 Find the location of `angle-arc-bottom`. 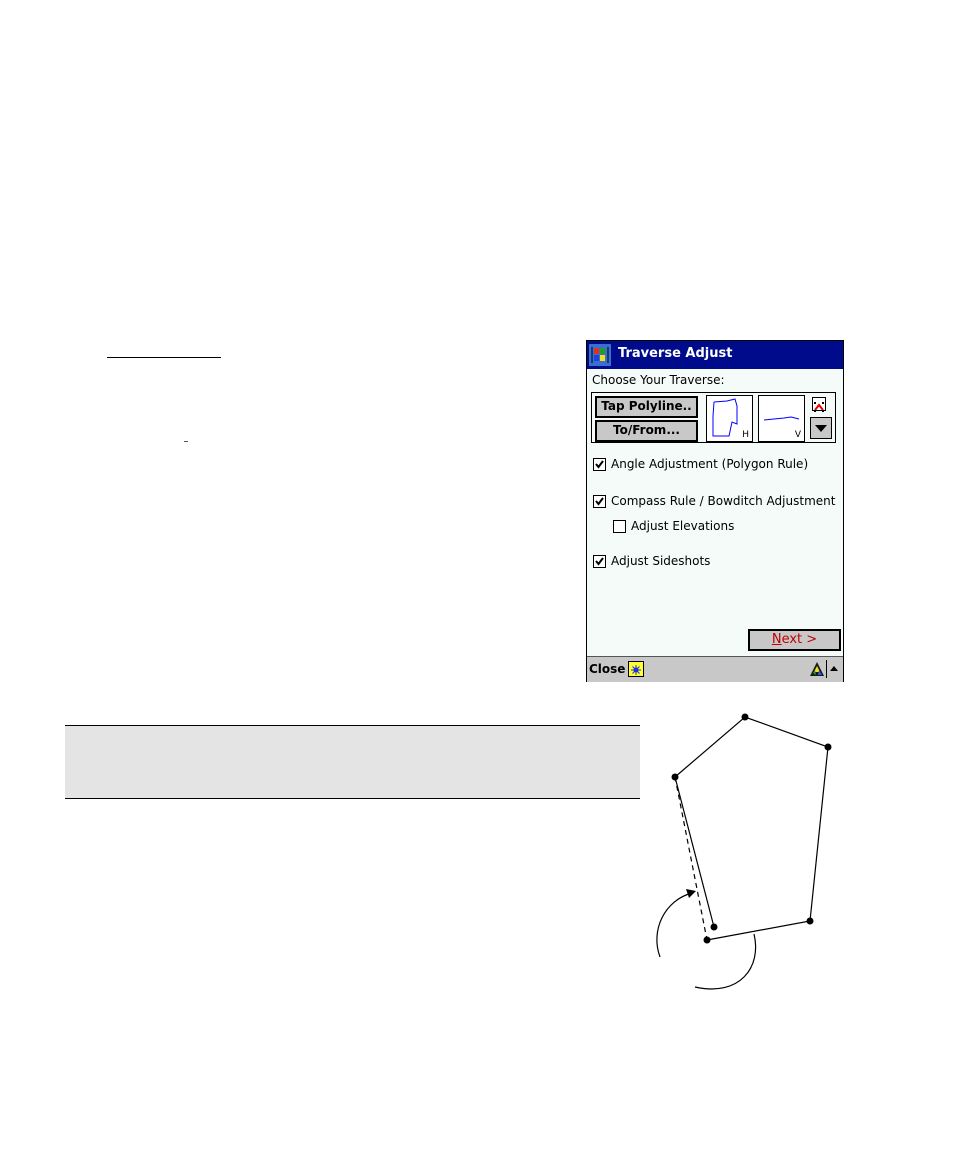

angle-arc-bottom is located at coordinates (725, 961).